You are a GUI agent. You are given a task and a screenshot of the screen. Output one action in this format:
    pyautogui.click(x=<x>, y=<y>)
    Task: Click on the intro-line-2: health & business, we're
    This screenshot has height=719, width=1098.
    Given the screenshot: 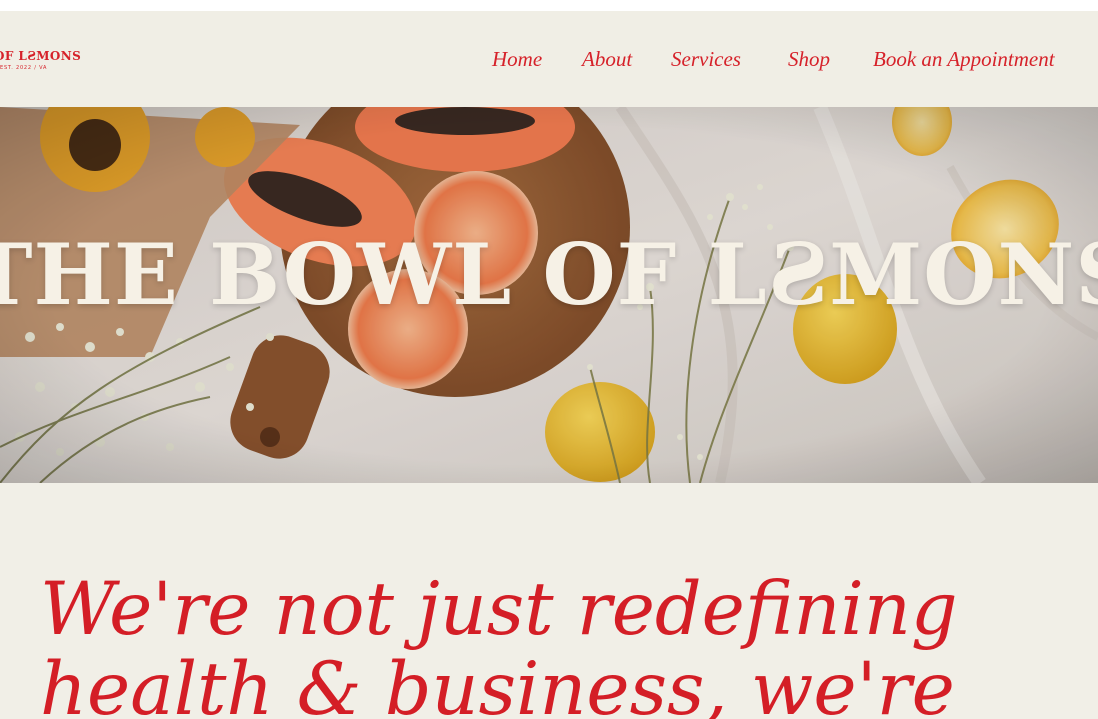 What is the action you would take?
    pyautogui.click(x=497, y=683)
    